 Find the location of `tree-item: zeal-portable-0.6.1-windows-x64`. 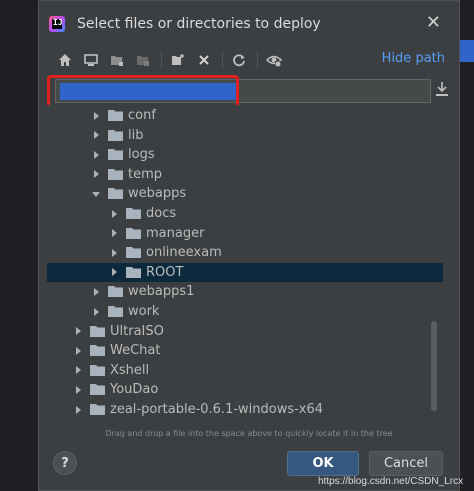

tree-item: zeal-portable-0.6.1-windows-x64 is located at coordinates (245, 409).